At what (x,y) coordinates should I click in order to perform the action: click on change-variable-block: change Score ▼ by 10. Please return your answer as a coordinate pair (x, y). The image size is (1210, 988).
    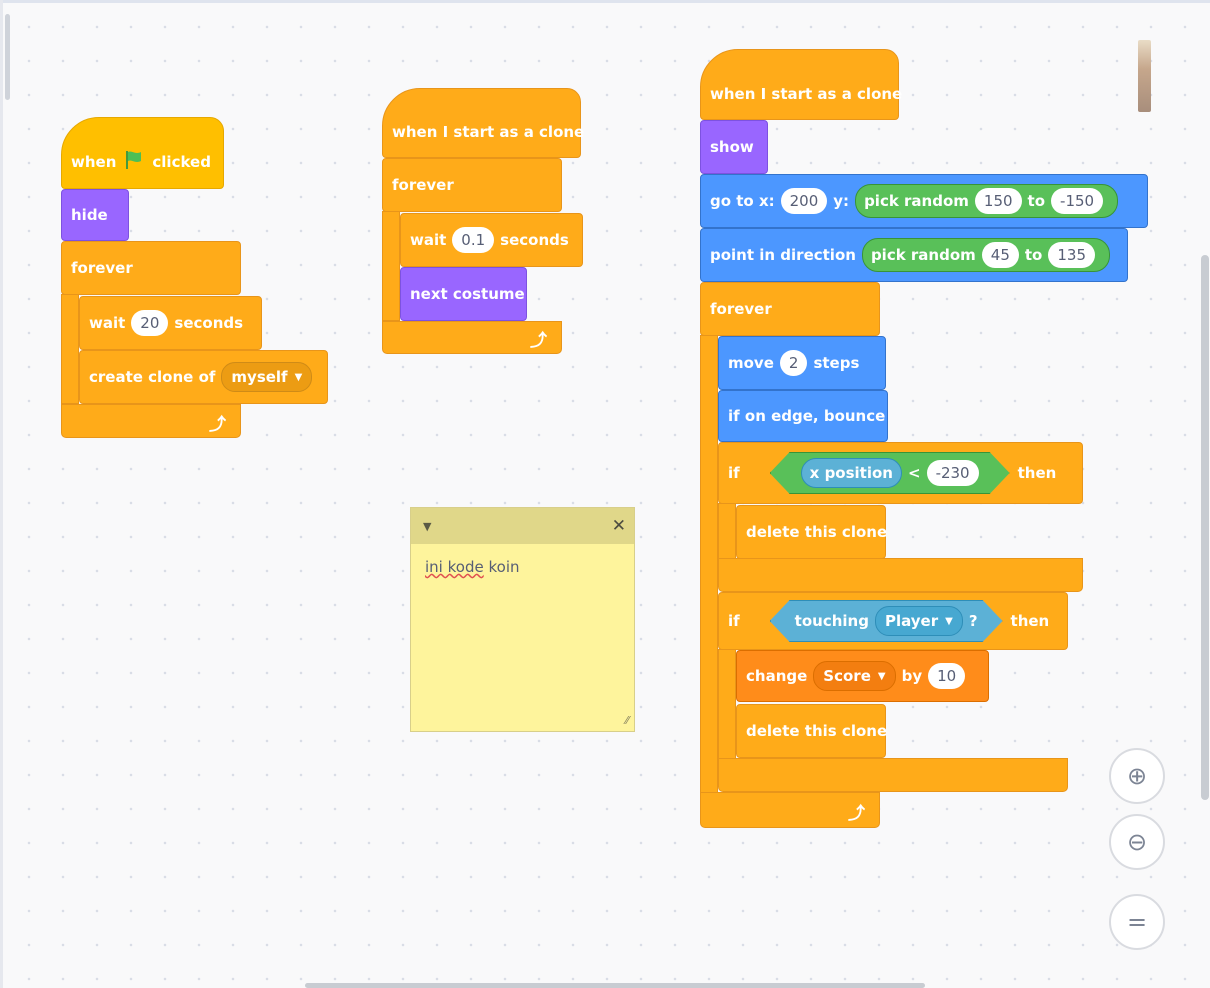
    Looking at the image, I should click on (862, 676).